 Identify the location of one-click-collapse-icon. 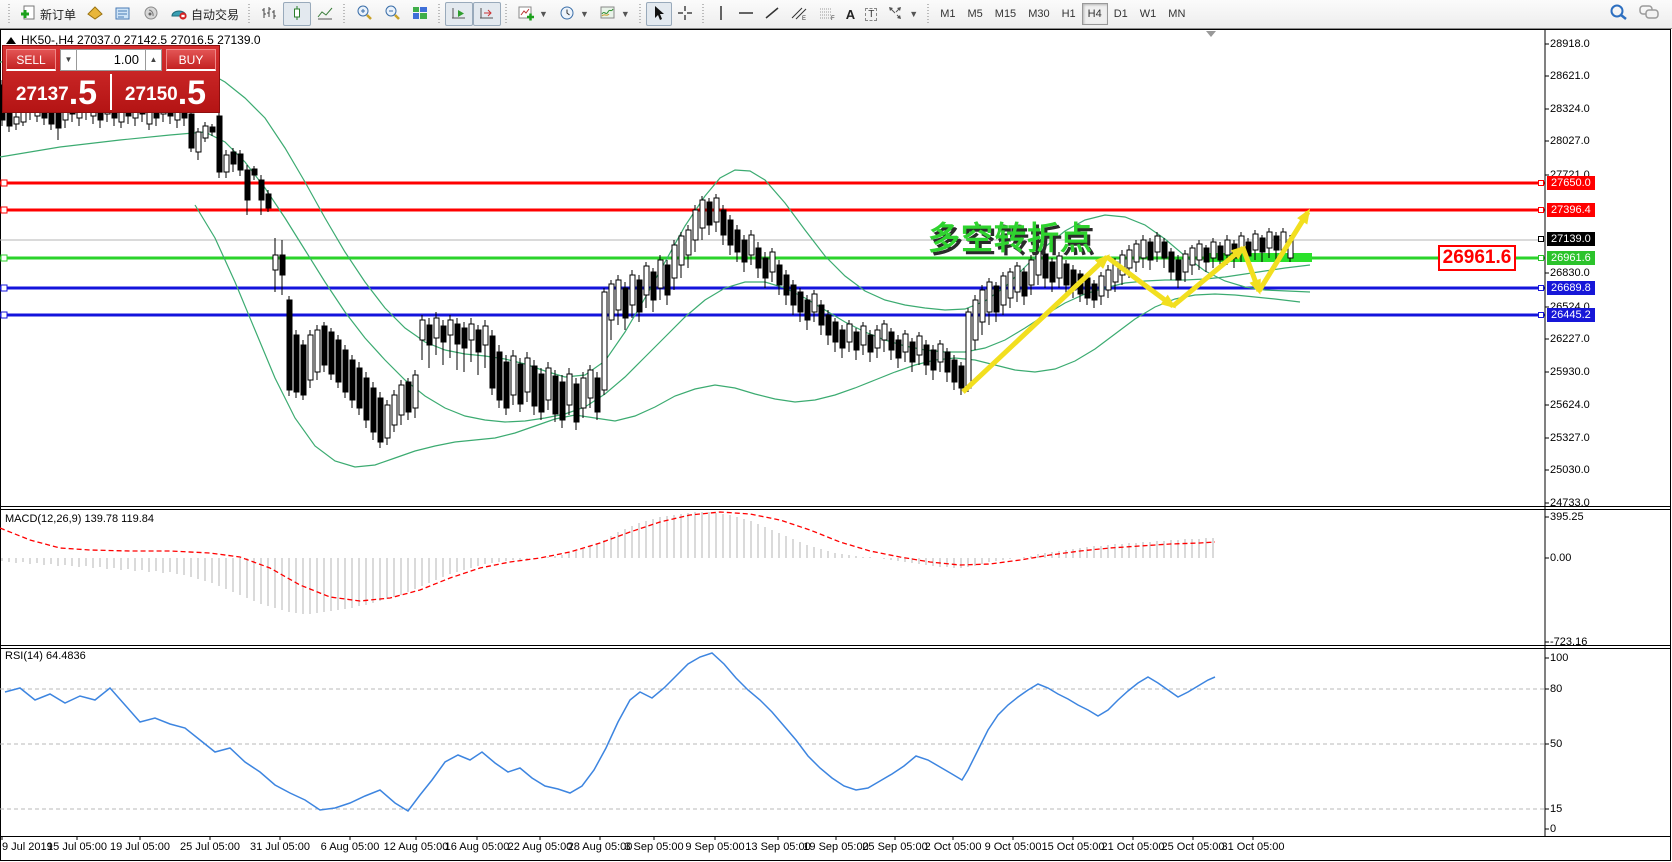
(11, 40).